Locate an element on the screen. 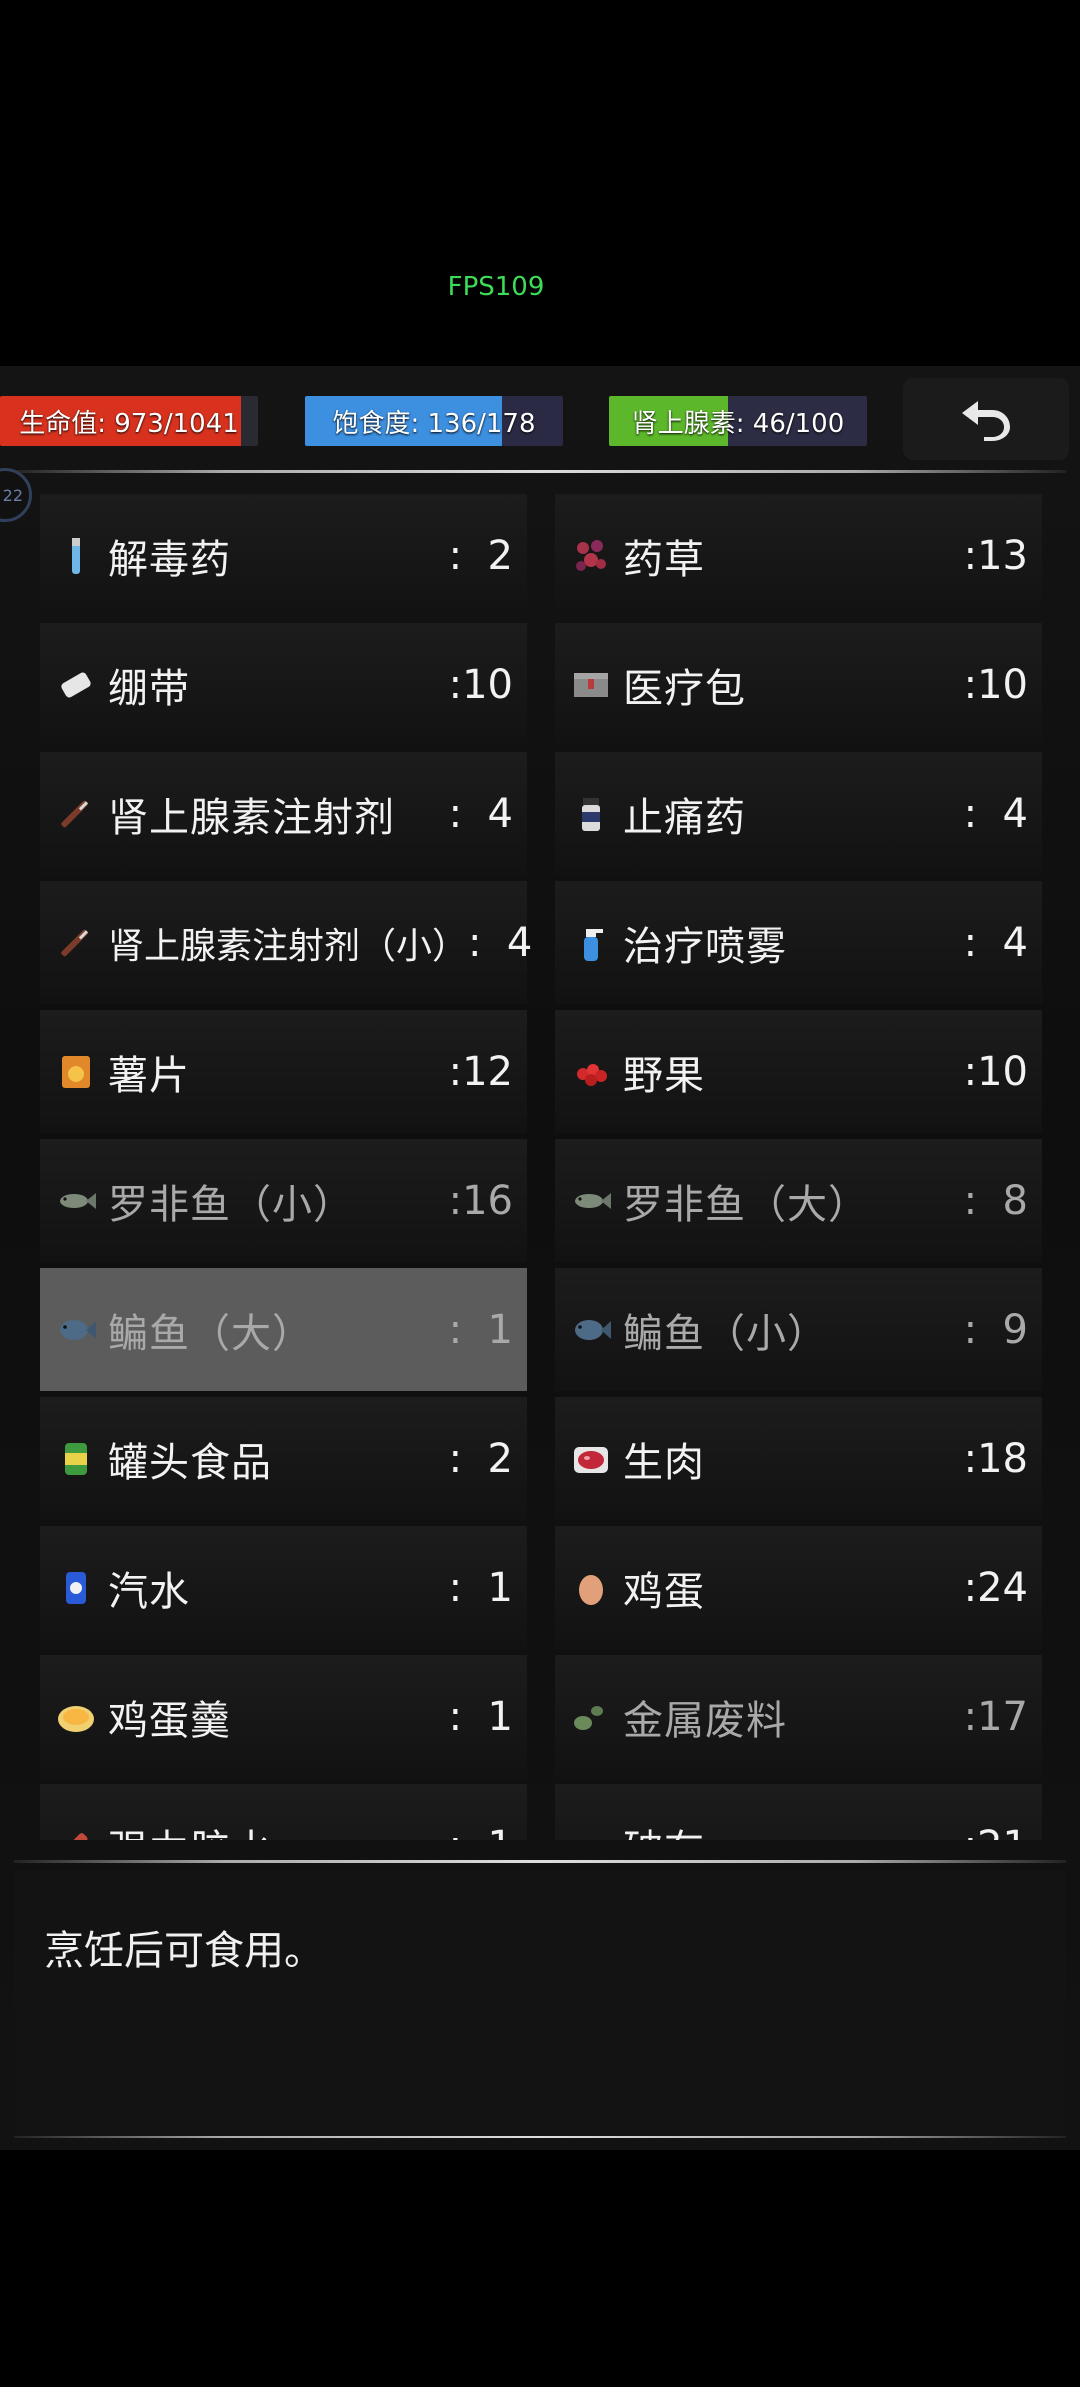 The image size is (1080, 2387). item-count: : 8 is located at coordinates (995, 1200).